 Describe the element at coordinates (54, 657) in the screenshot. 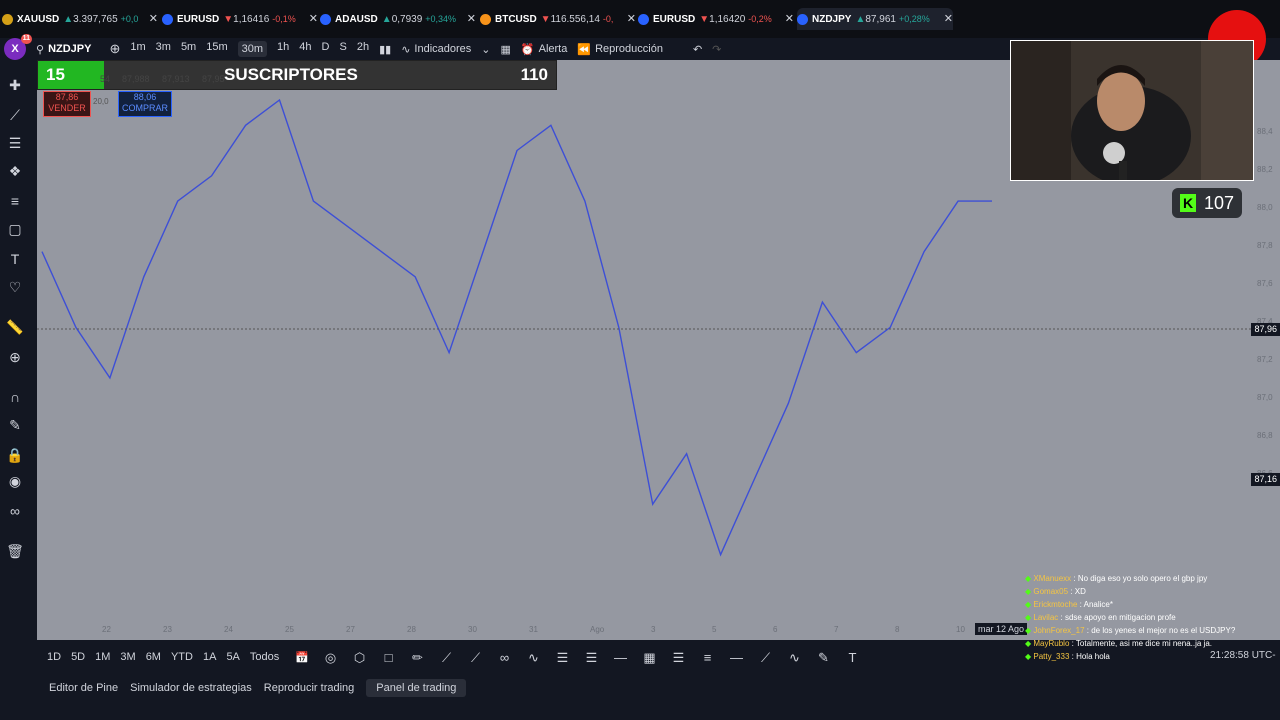

I see `range-1D: 1D` at that location.